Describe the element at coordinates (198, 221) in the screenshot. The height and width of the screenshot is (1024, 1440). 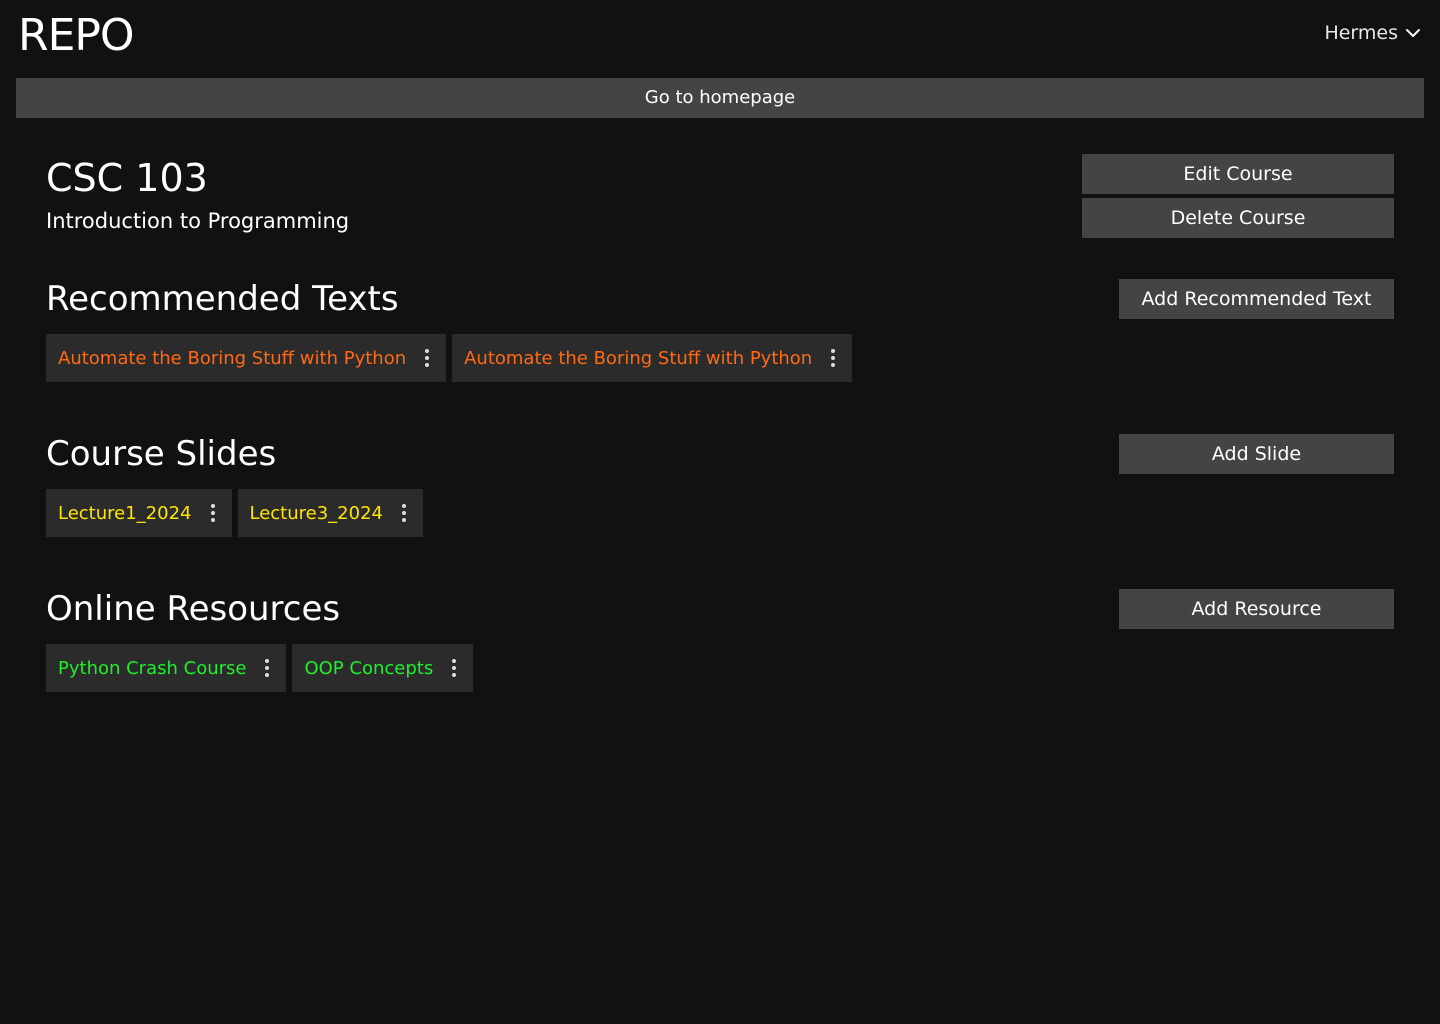
I see `course-name: Introduction to Programming` at that location.